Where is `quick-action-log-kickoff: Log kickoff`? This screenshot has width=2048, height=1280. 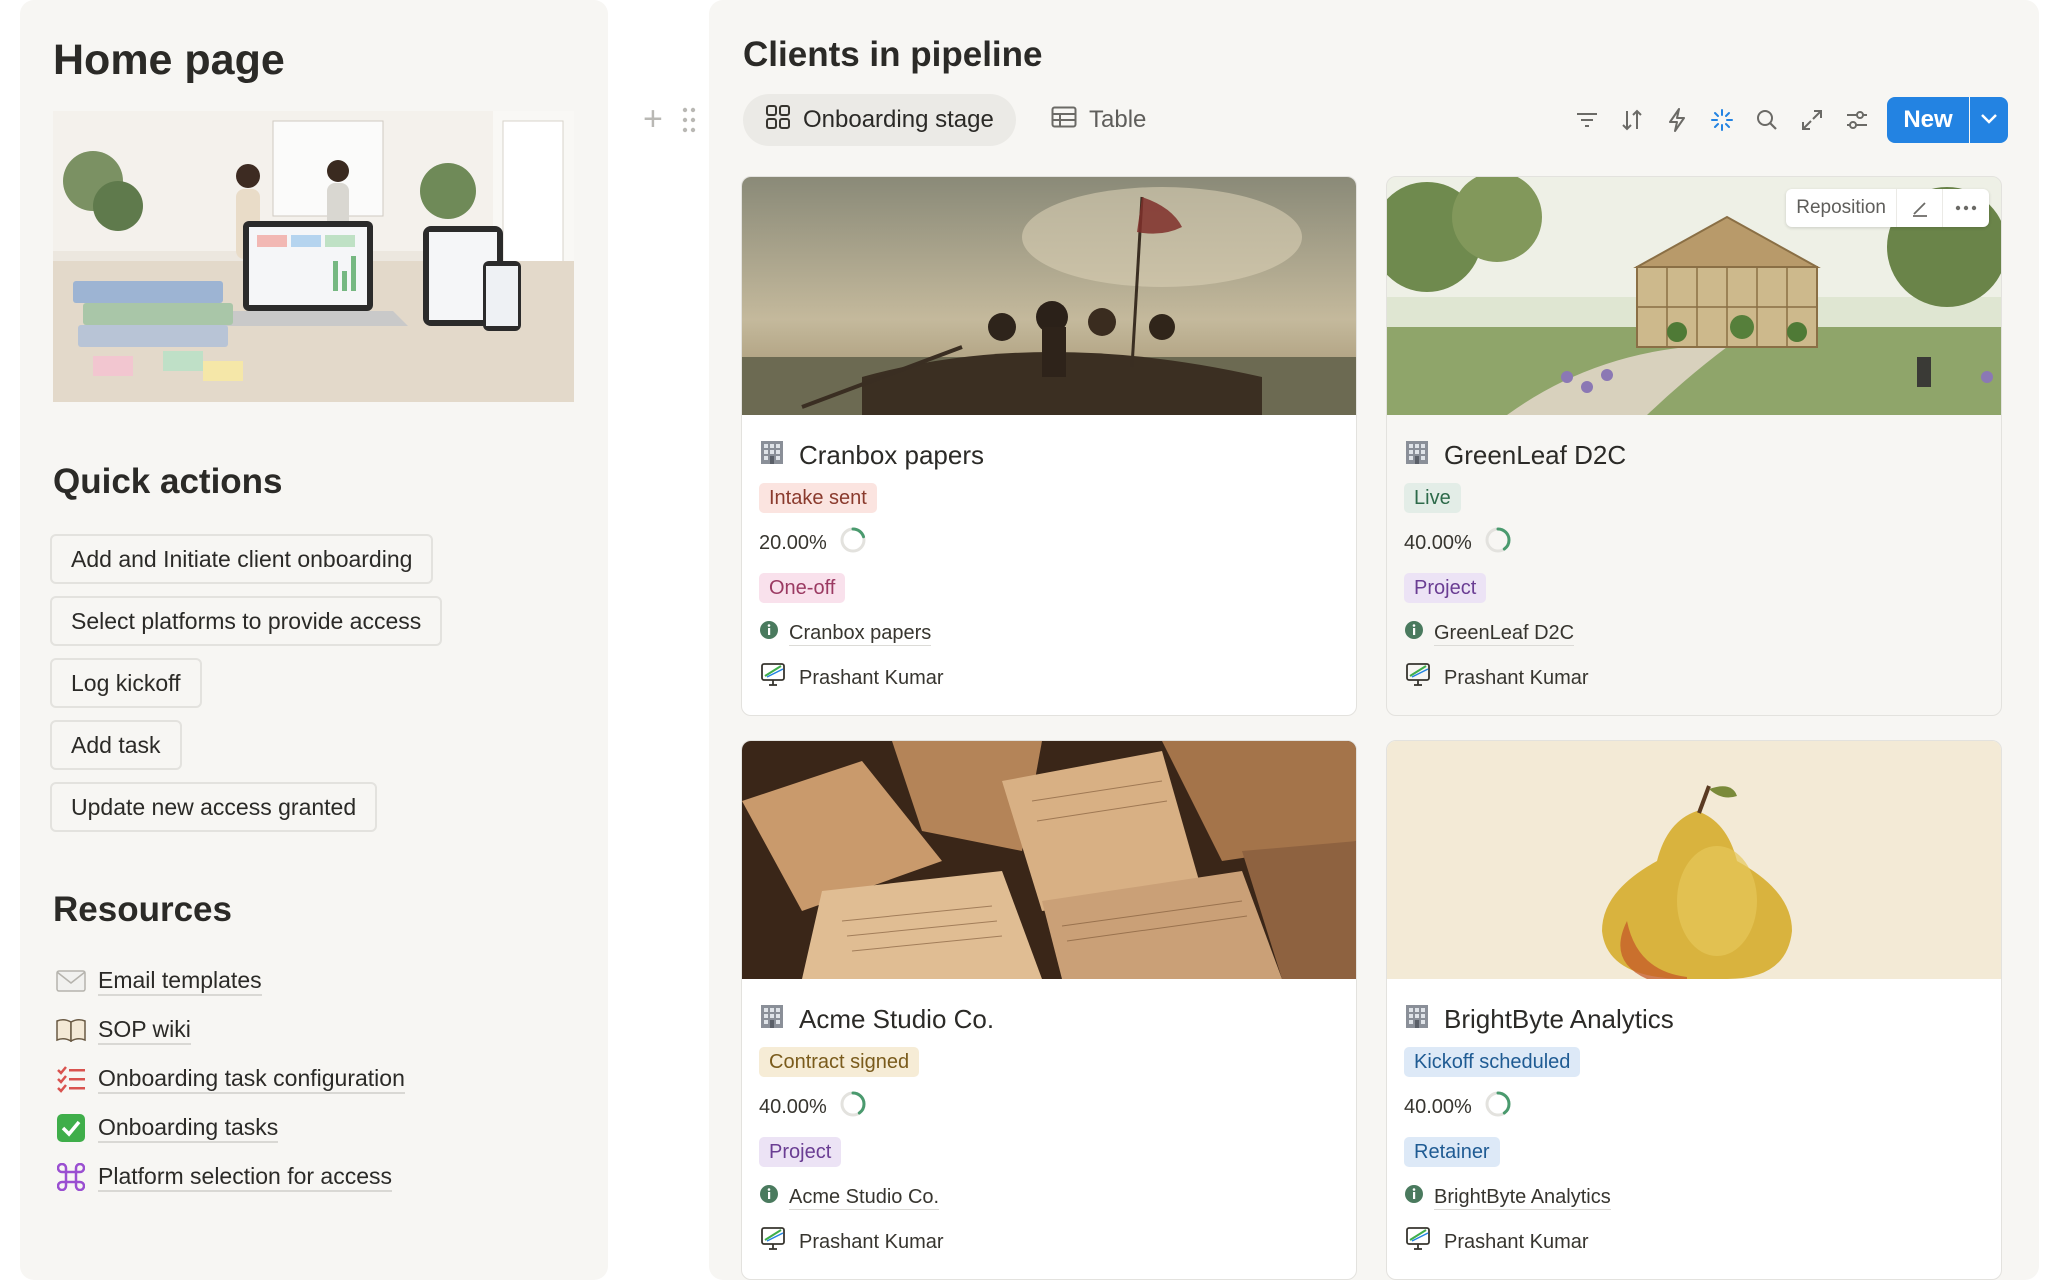
quick-action-log-kickoff: Log kickoff is located at coordinates (126, 683).